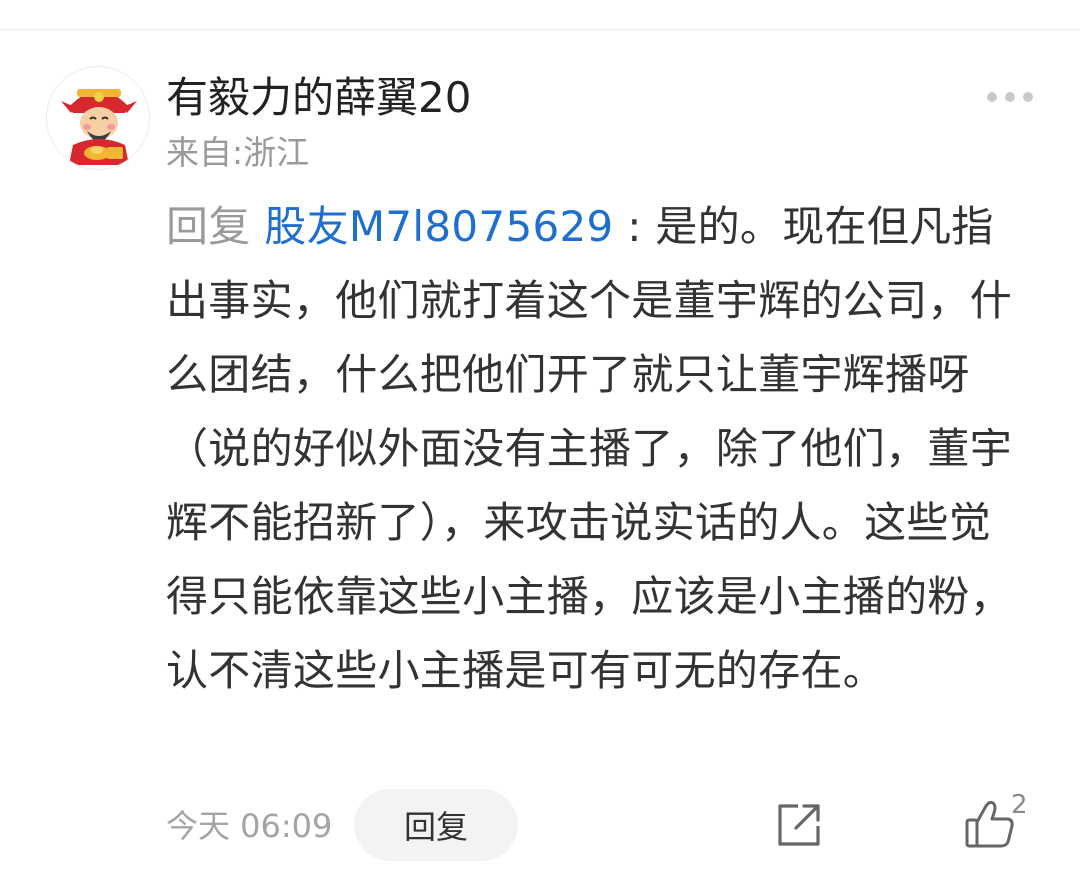 This screenshot has width=1080, height=891. Describe the element at coordinates (249, 826) in the screenshot. I see `timestamp: 今天 06:09` at that location.